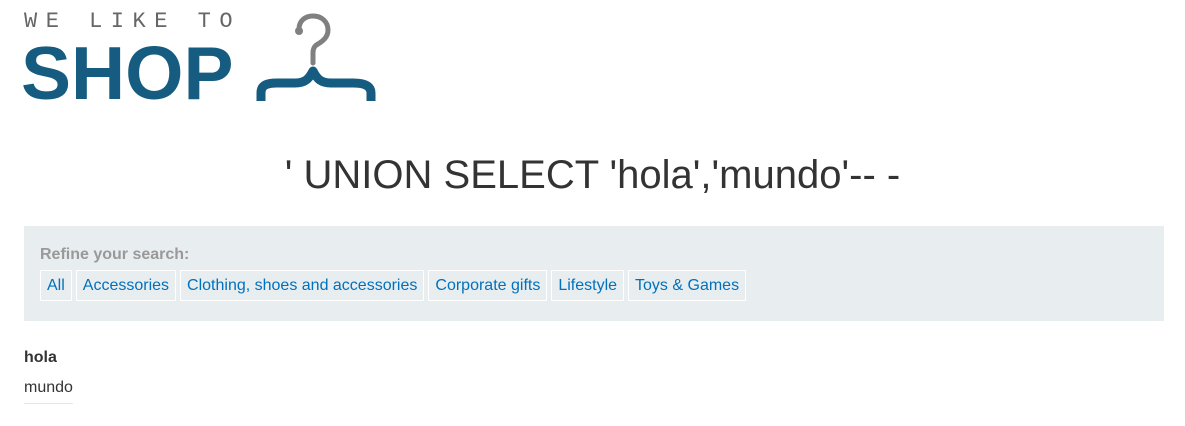  Describe the element at coordinates (133, 21) in the screenshot. I see `logo-tagline: WE LIKE TO` at that location.